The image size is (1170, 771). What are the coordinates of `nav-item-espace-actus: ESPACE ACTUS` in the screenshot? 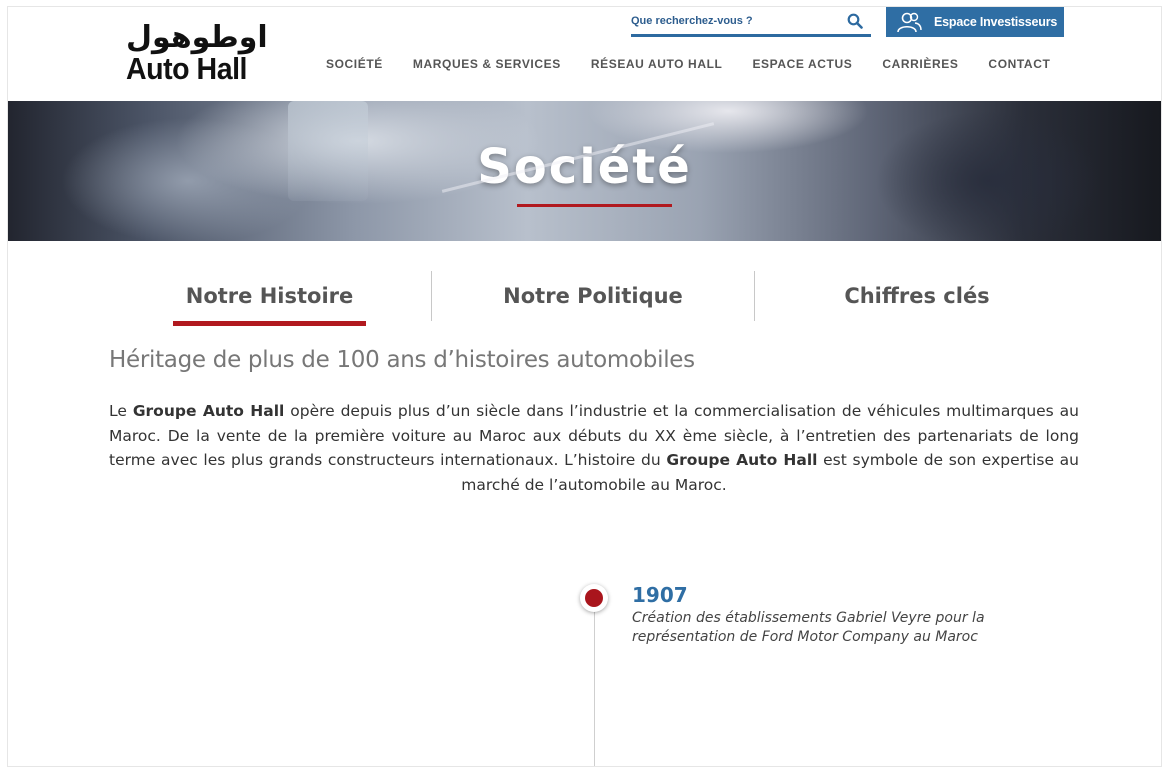 It's located at (802, 64).